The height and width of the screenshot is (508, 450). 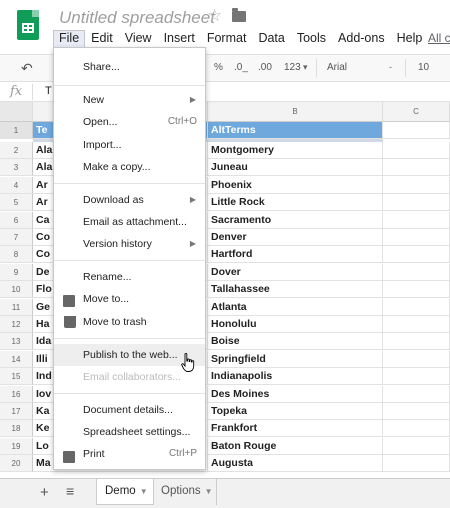 What do you see at coordinates (16, 272) in the screenshot?
I see `row-header: 9` at bounding box center [16, 272].